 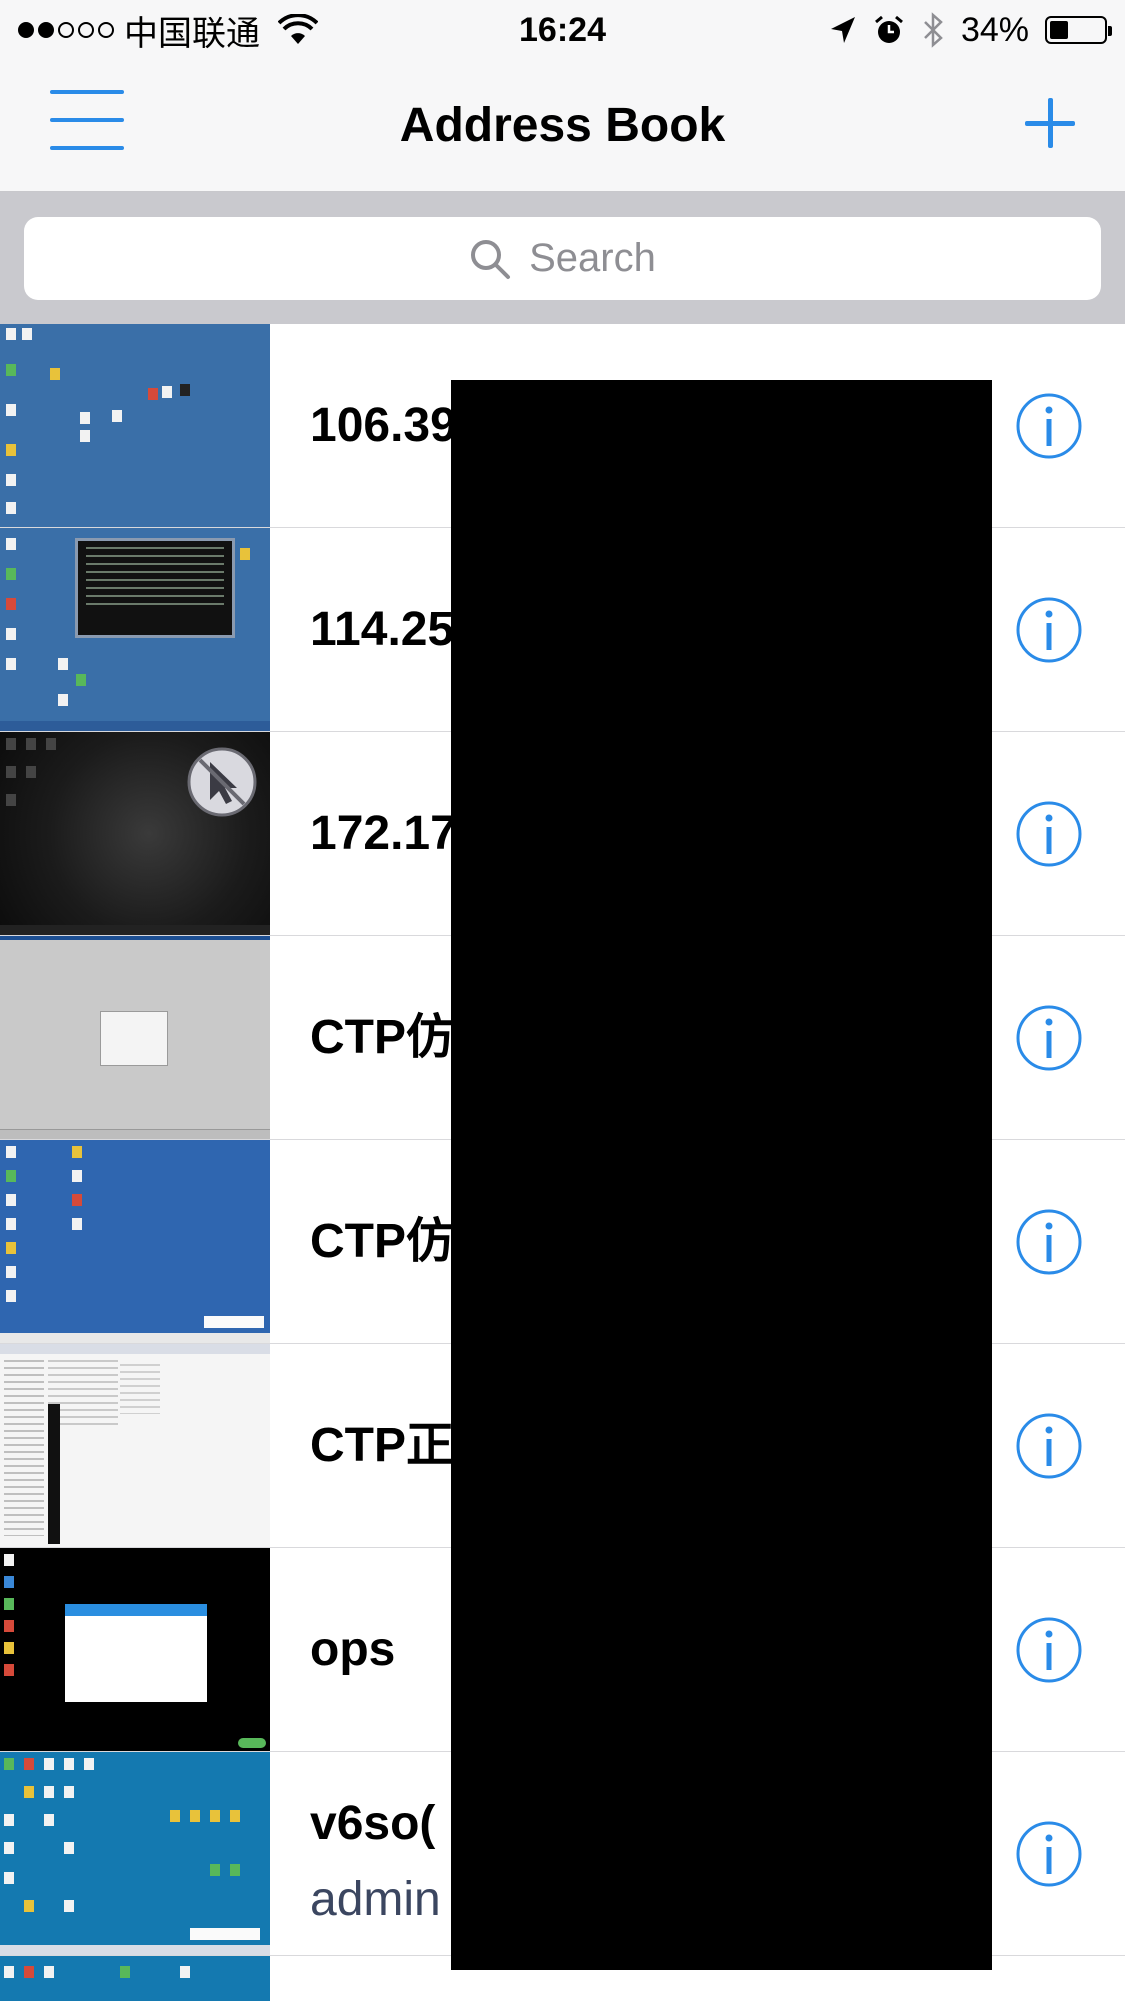 I want to click on search-icon, so click(x=491, y=259).